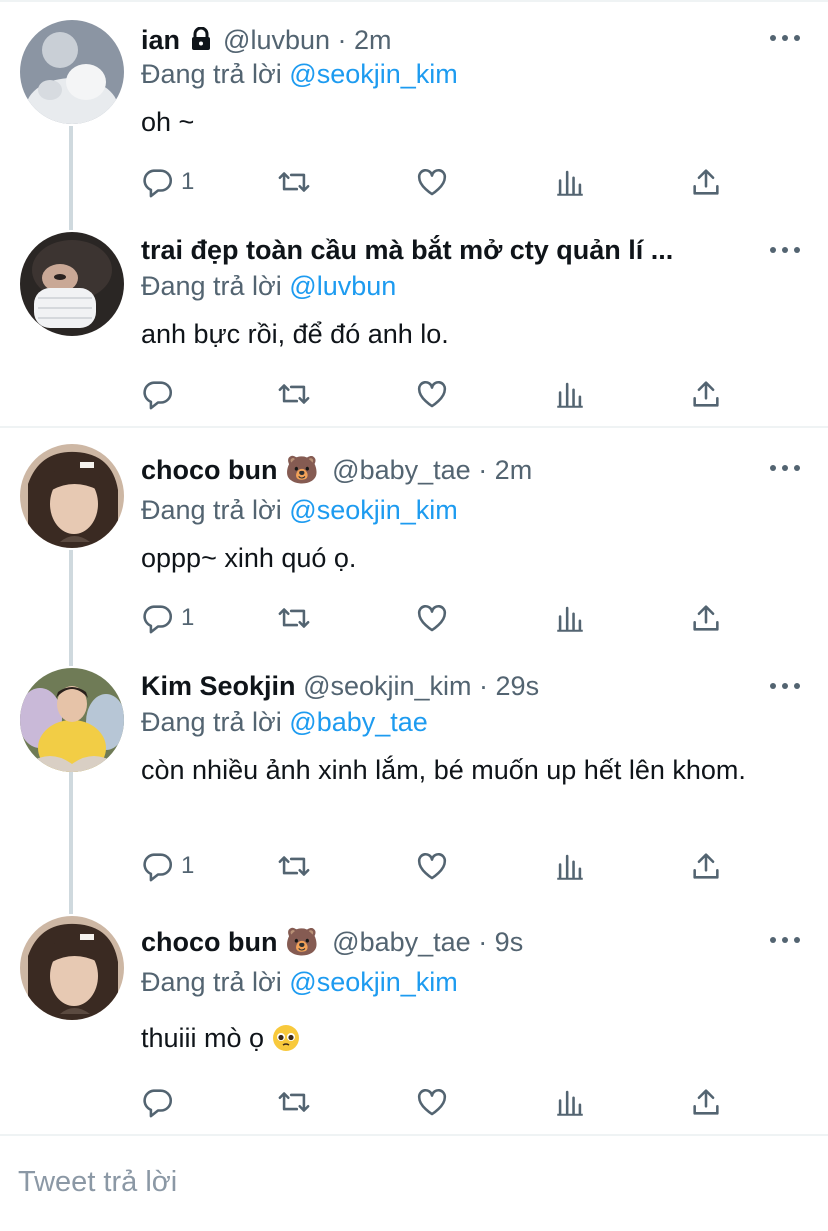 The image size is (828, 1231). I want to click on mention-link: @baby_tae, so click(358, 722).